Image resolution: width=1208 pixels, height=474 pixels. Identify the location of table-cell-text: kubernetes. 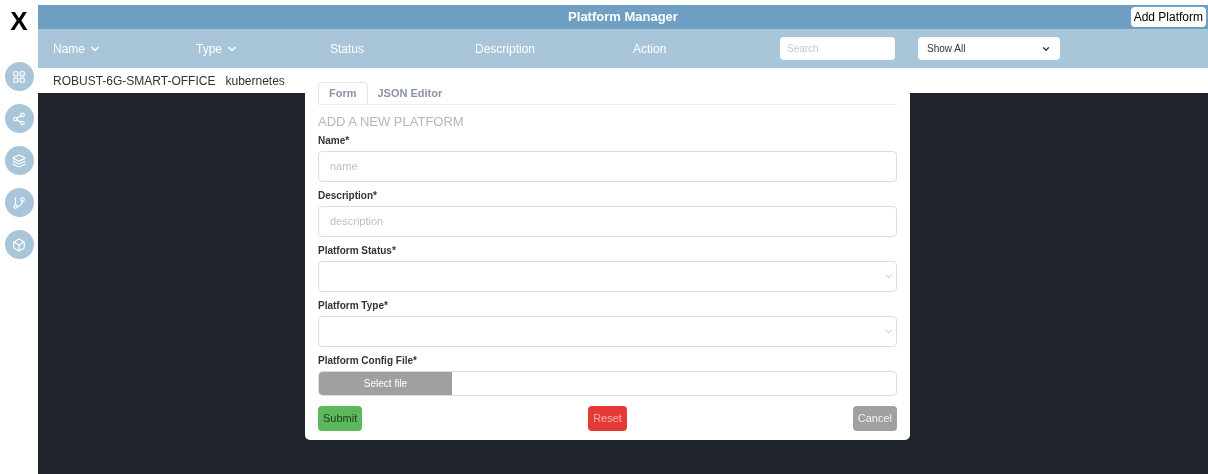
(255, 81).